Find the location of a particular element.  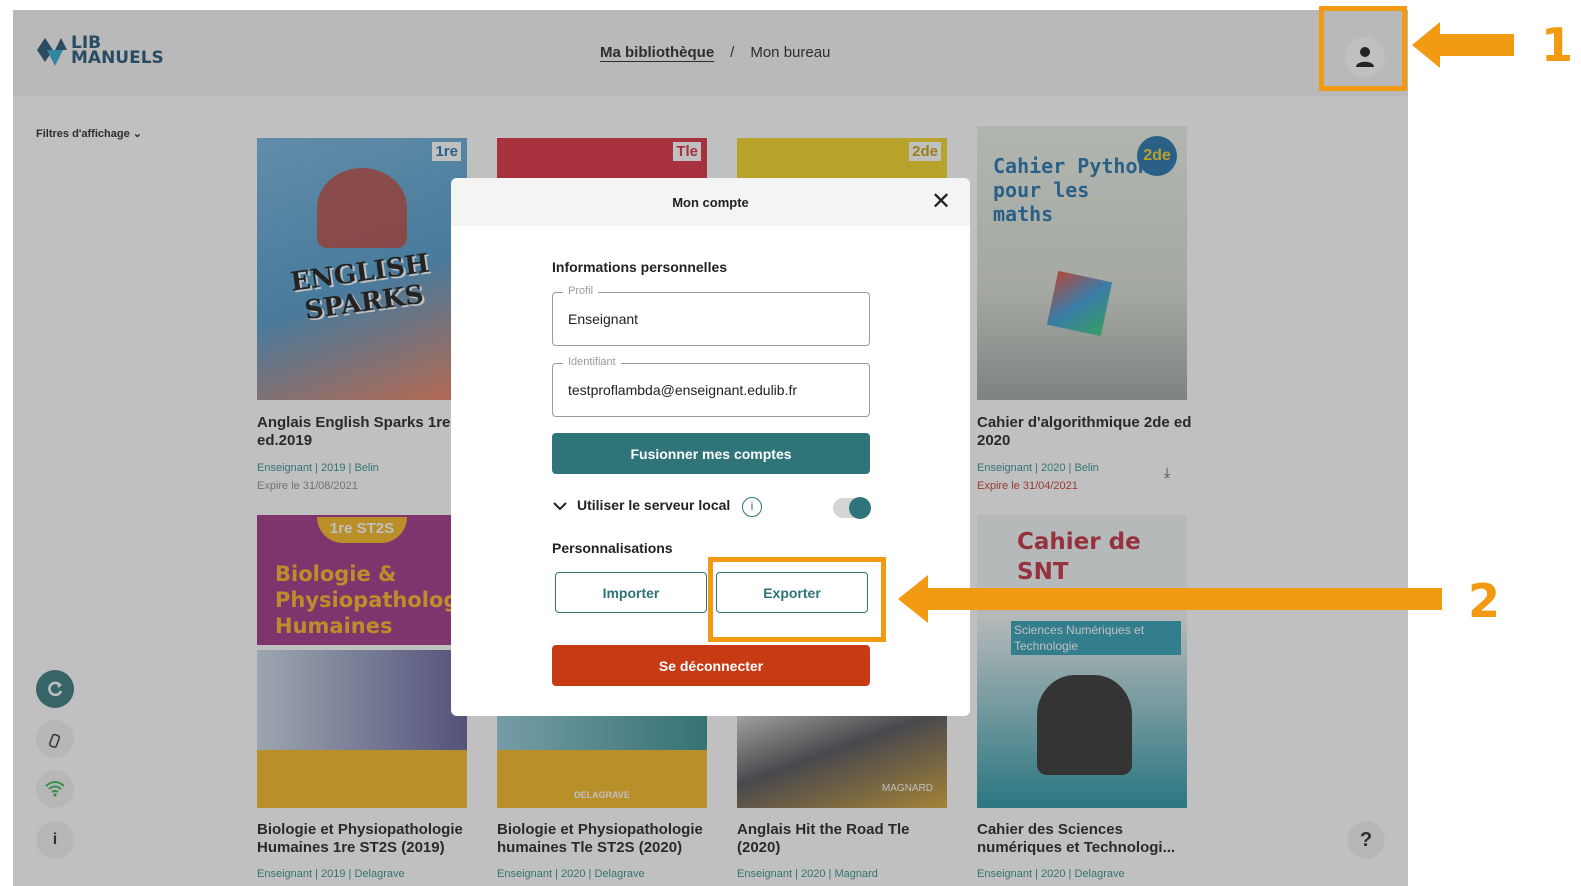

modal-title: Mon compte is located at coordinates (710, 202).